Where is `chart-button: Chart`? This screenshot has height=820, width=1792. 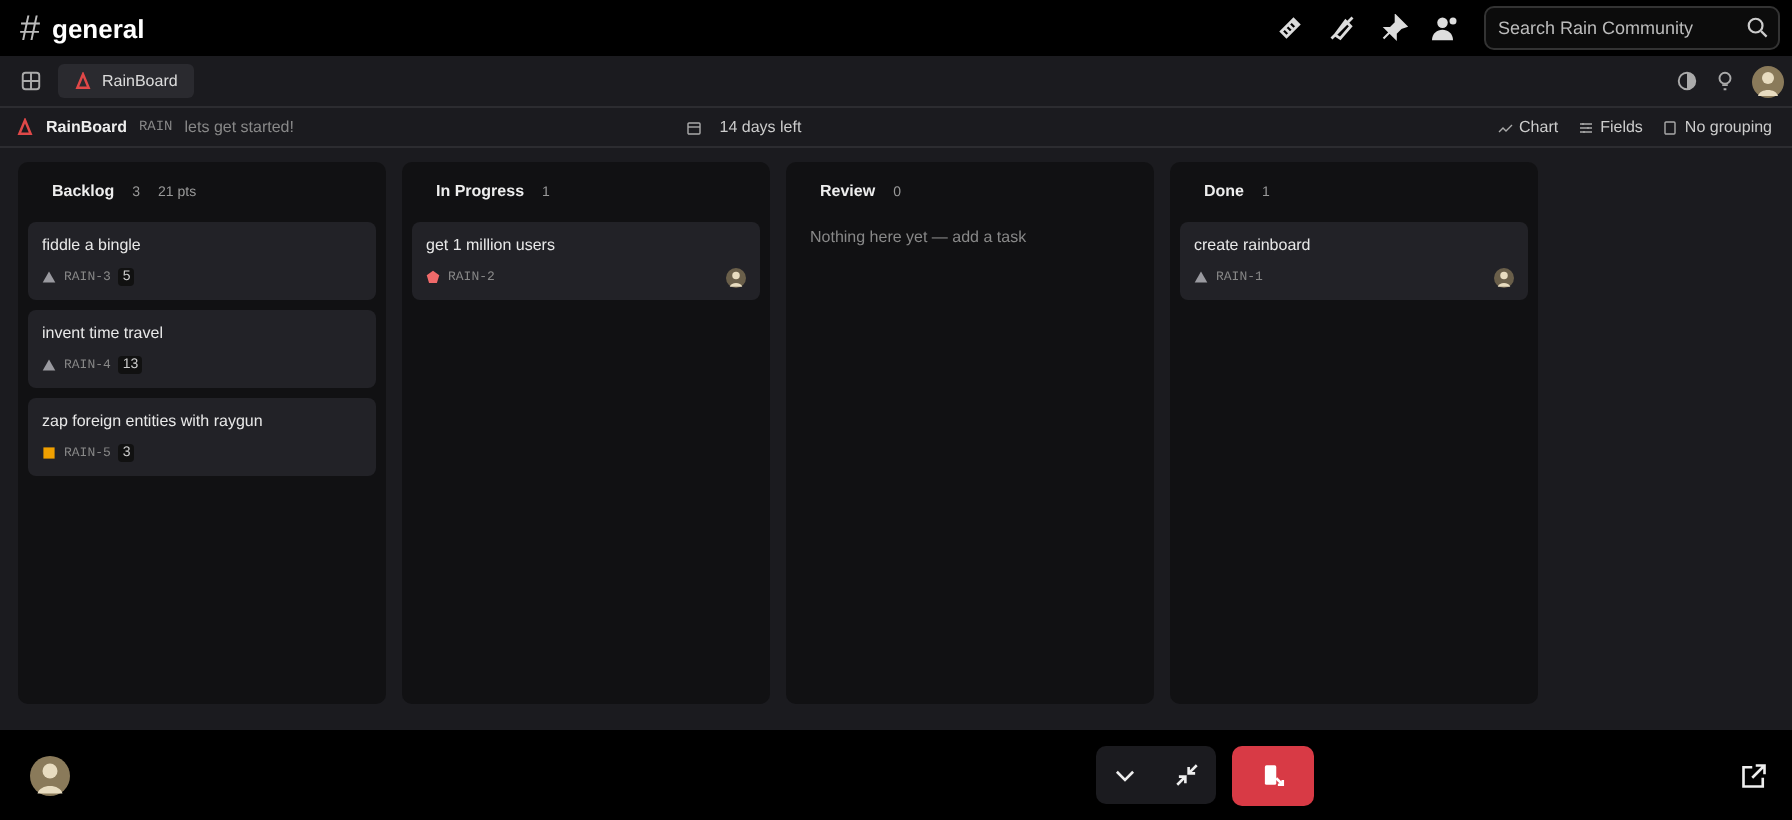
chart-button: Chart is located at coordinates (1528, 127).